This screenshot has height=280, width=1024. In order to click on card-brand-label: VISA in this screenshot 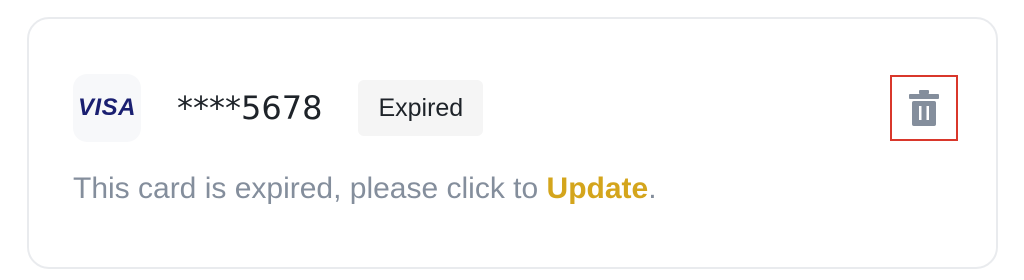, I will do `click(106, 107)`.